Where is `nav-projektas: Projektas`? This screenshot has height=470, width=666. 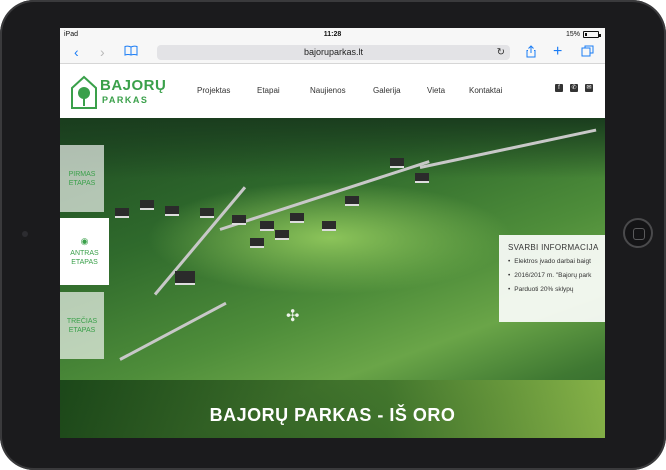 nav-projektas: Projektas is located at coordinates (227, 90).